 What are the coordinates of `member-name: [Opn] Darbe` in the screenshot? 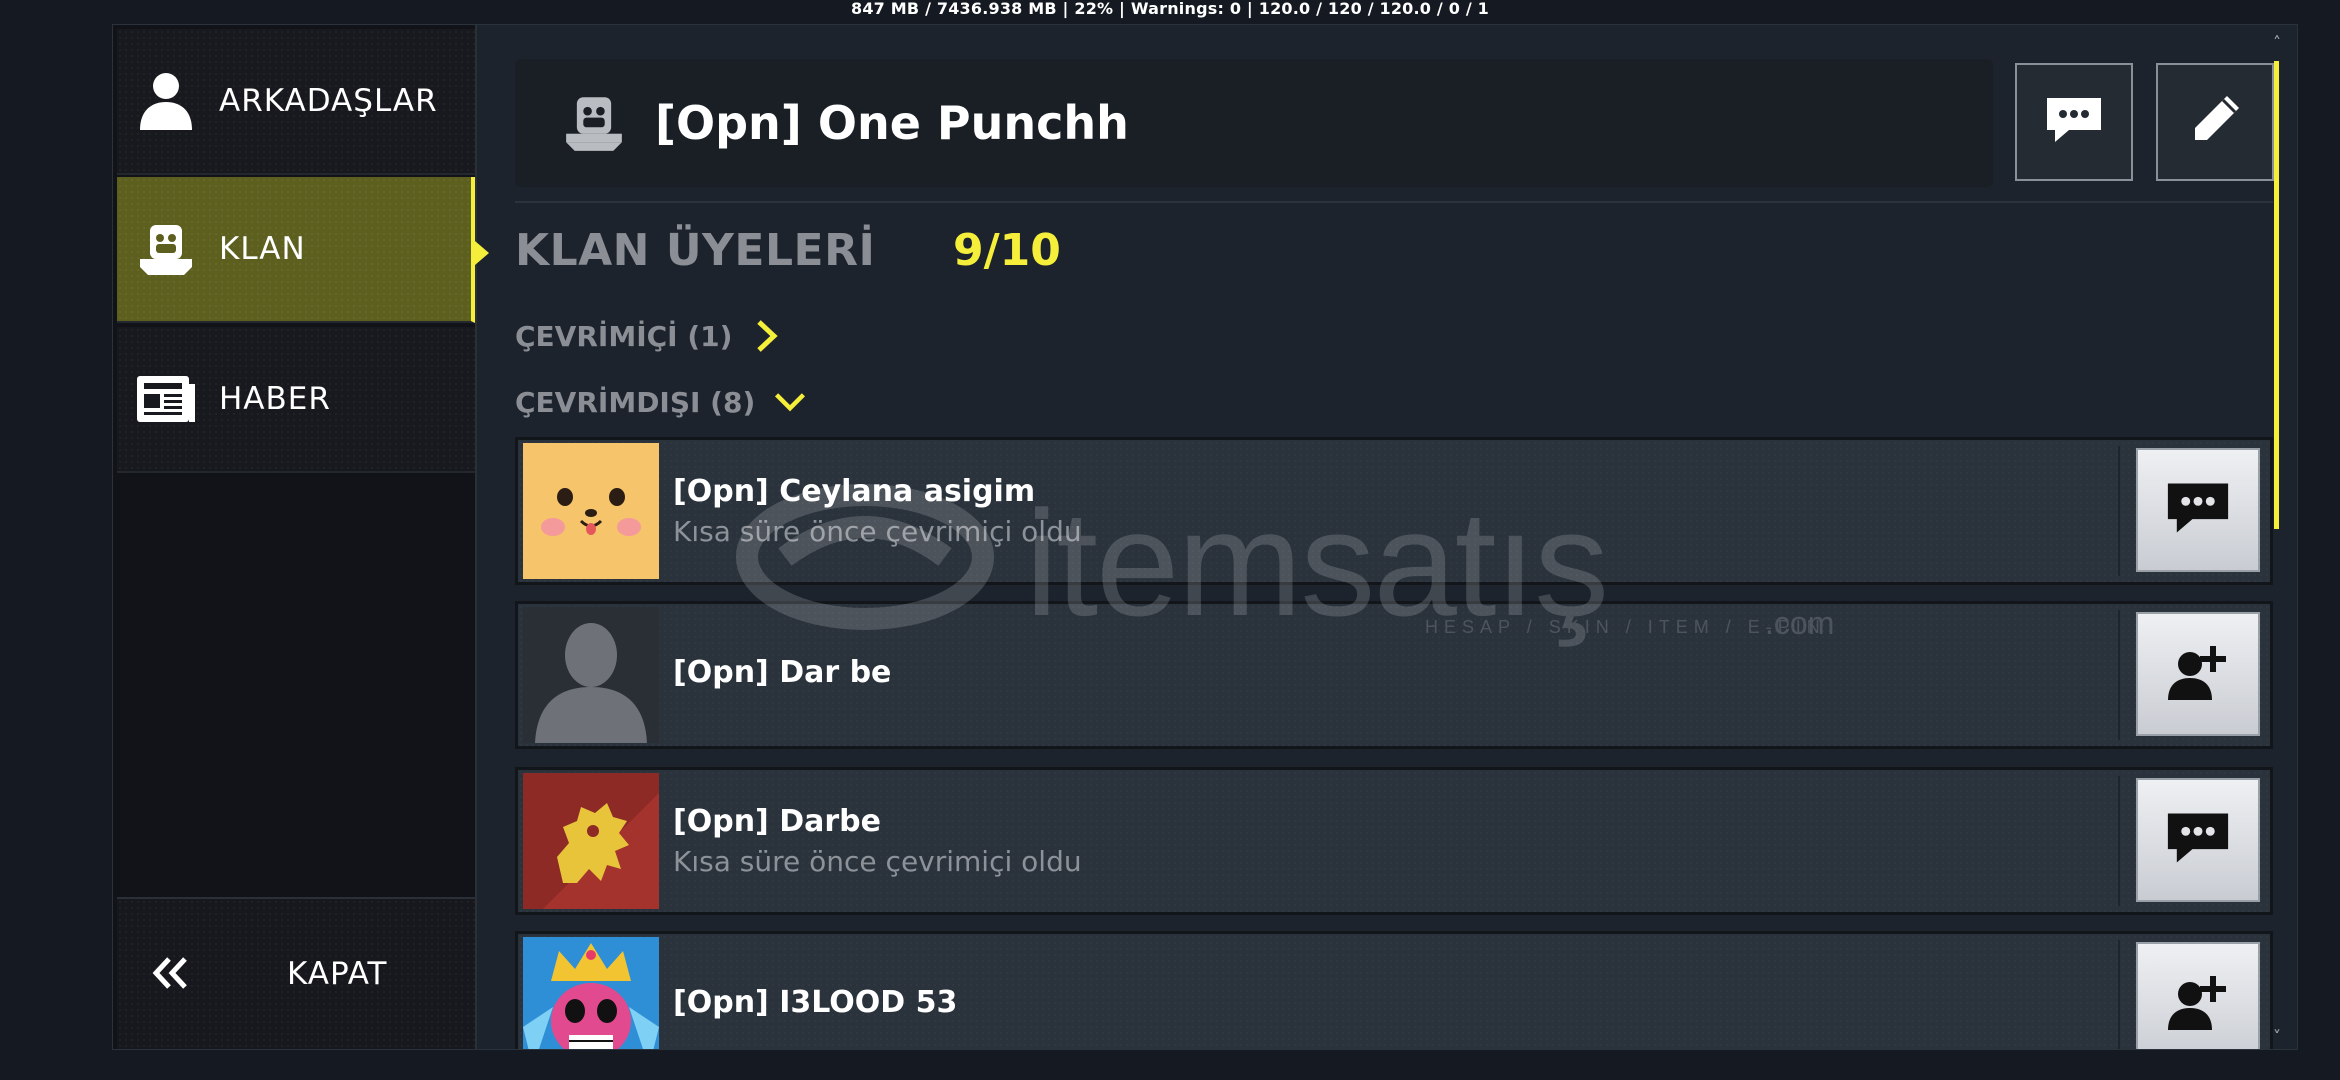 It's located at (777, 821).